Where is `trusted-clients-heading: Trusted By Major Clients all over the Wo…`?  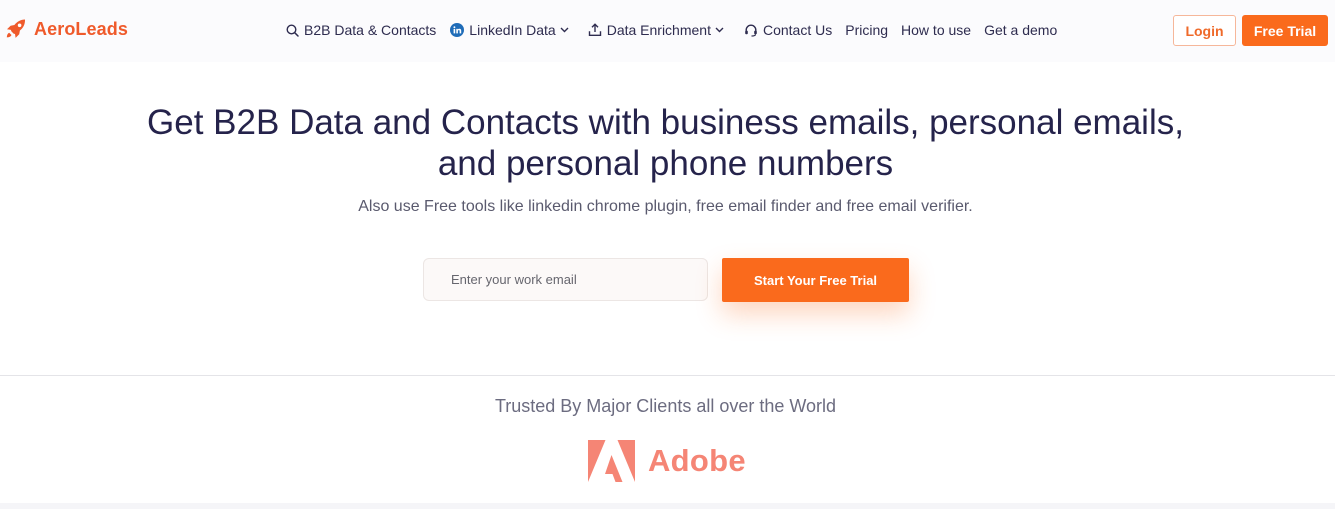 trusted-clients-heading: Trusted By Major Clients all over the Wo… is located at coordinates (665, 406).